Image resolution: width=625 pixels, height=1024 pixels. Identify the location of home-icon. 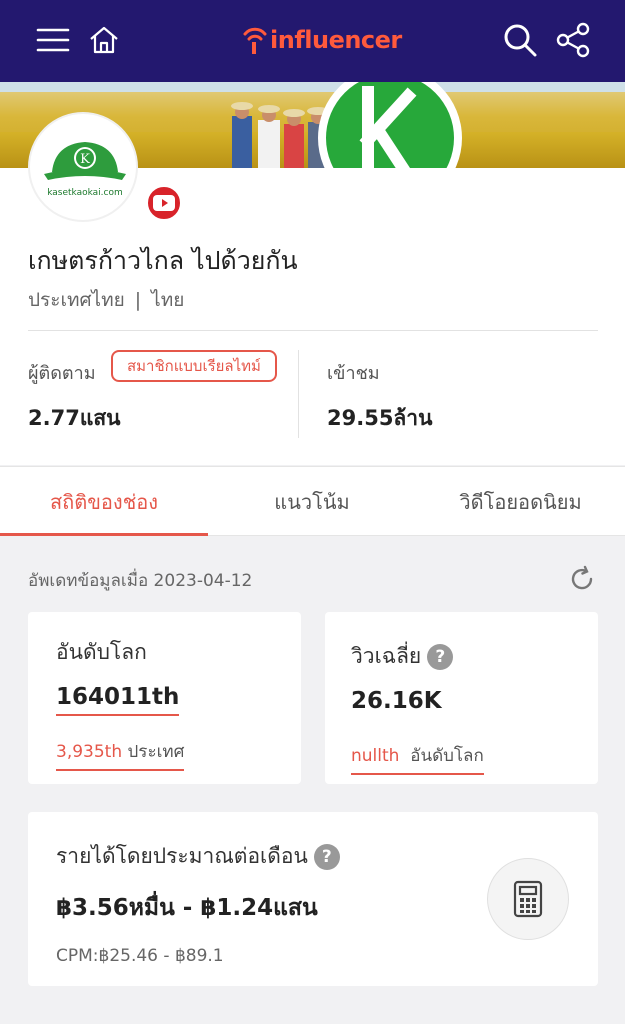
(104, 40).